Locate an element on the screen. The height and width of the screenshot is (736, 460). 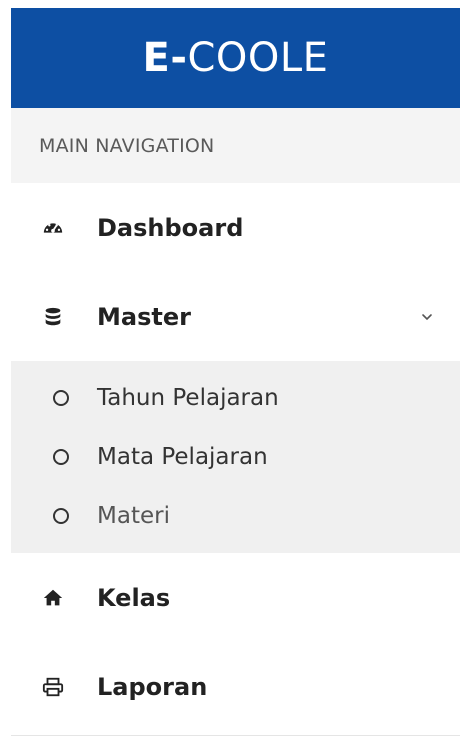
main-navigation-label: MAIN NAVIGATION is located at coordinates (235, 145).